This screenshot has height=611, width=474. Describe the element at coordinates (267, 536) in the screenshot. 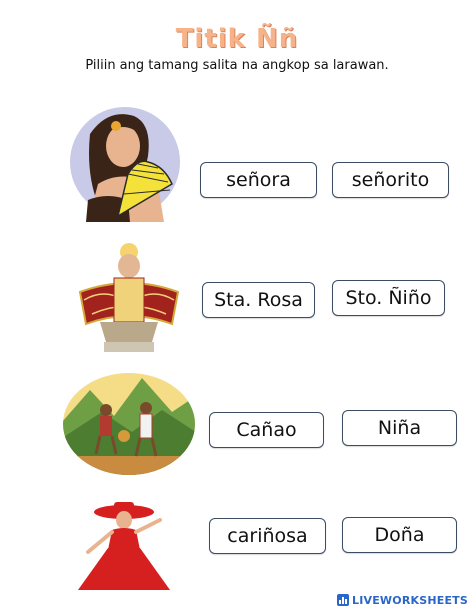

I see `option-carinosa: cariñosa` at that location.